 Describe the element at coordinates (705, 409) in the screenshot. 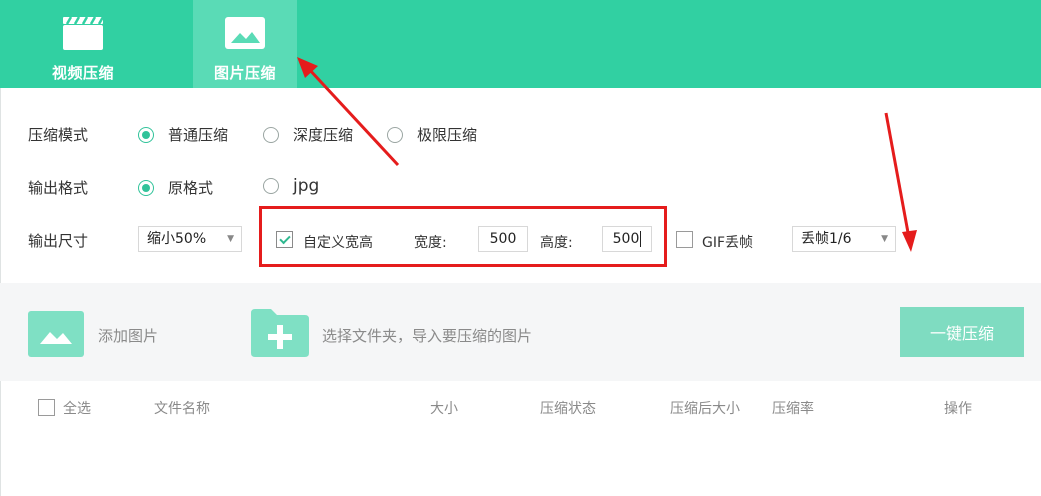

I see `column-header-compressed-size: 压缩后大小` at that location.